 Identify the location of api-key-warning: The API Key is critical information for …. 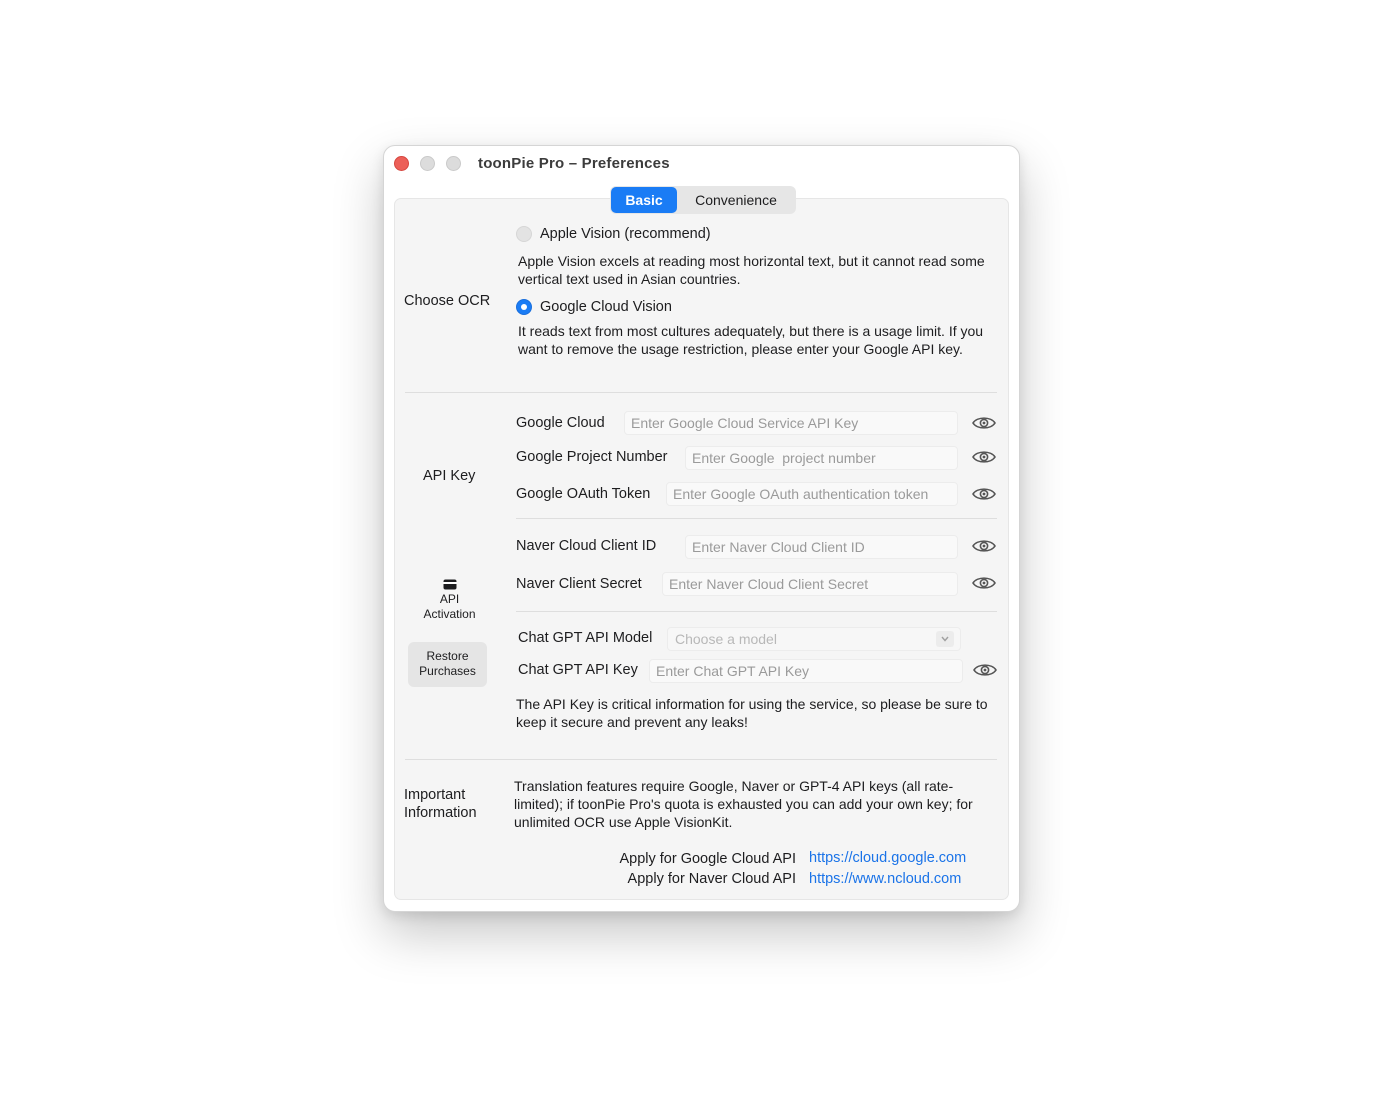
(752, 713).